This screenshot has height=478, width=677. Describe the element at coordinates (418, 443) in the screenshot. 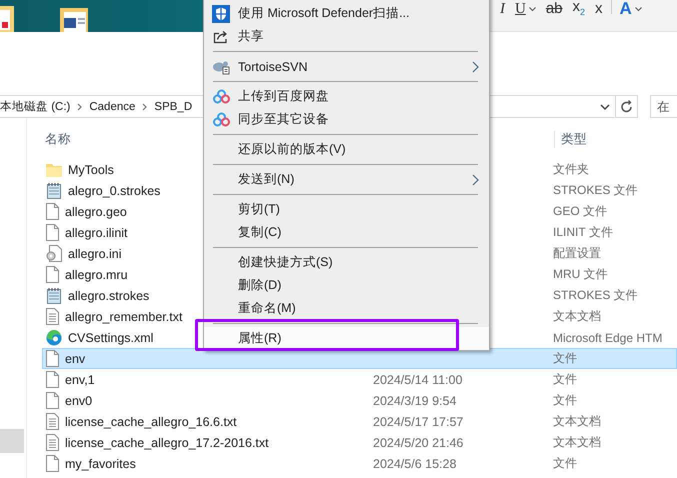

I see `file-date: 2024/5/20 21:46` at that location.